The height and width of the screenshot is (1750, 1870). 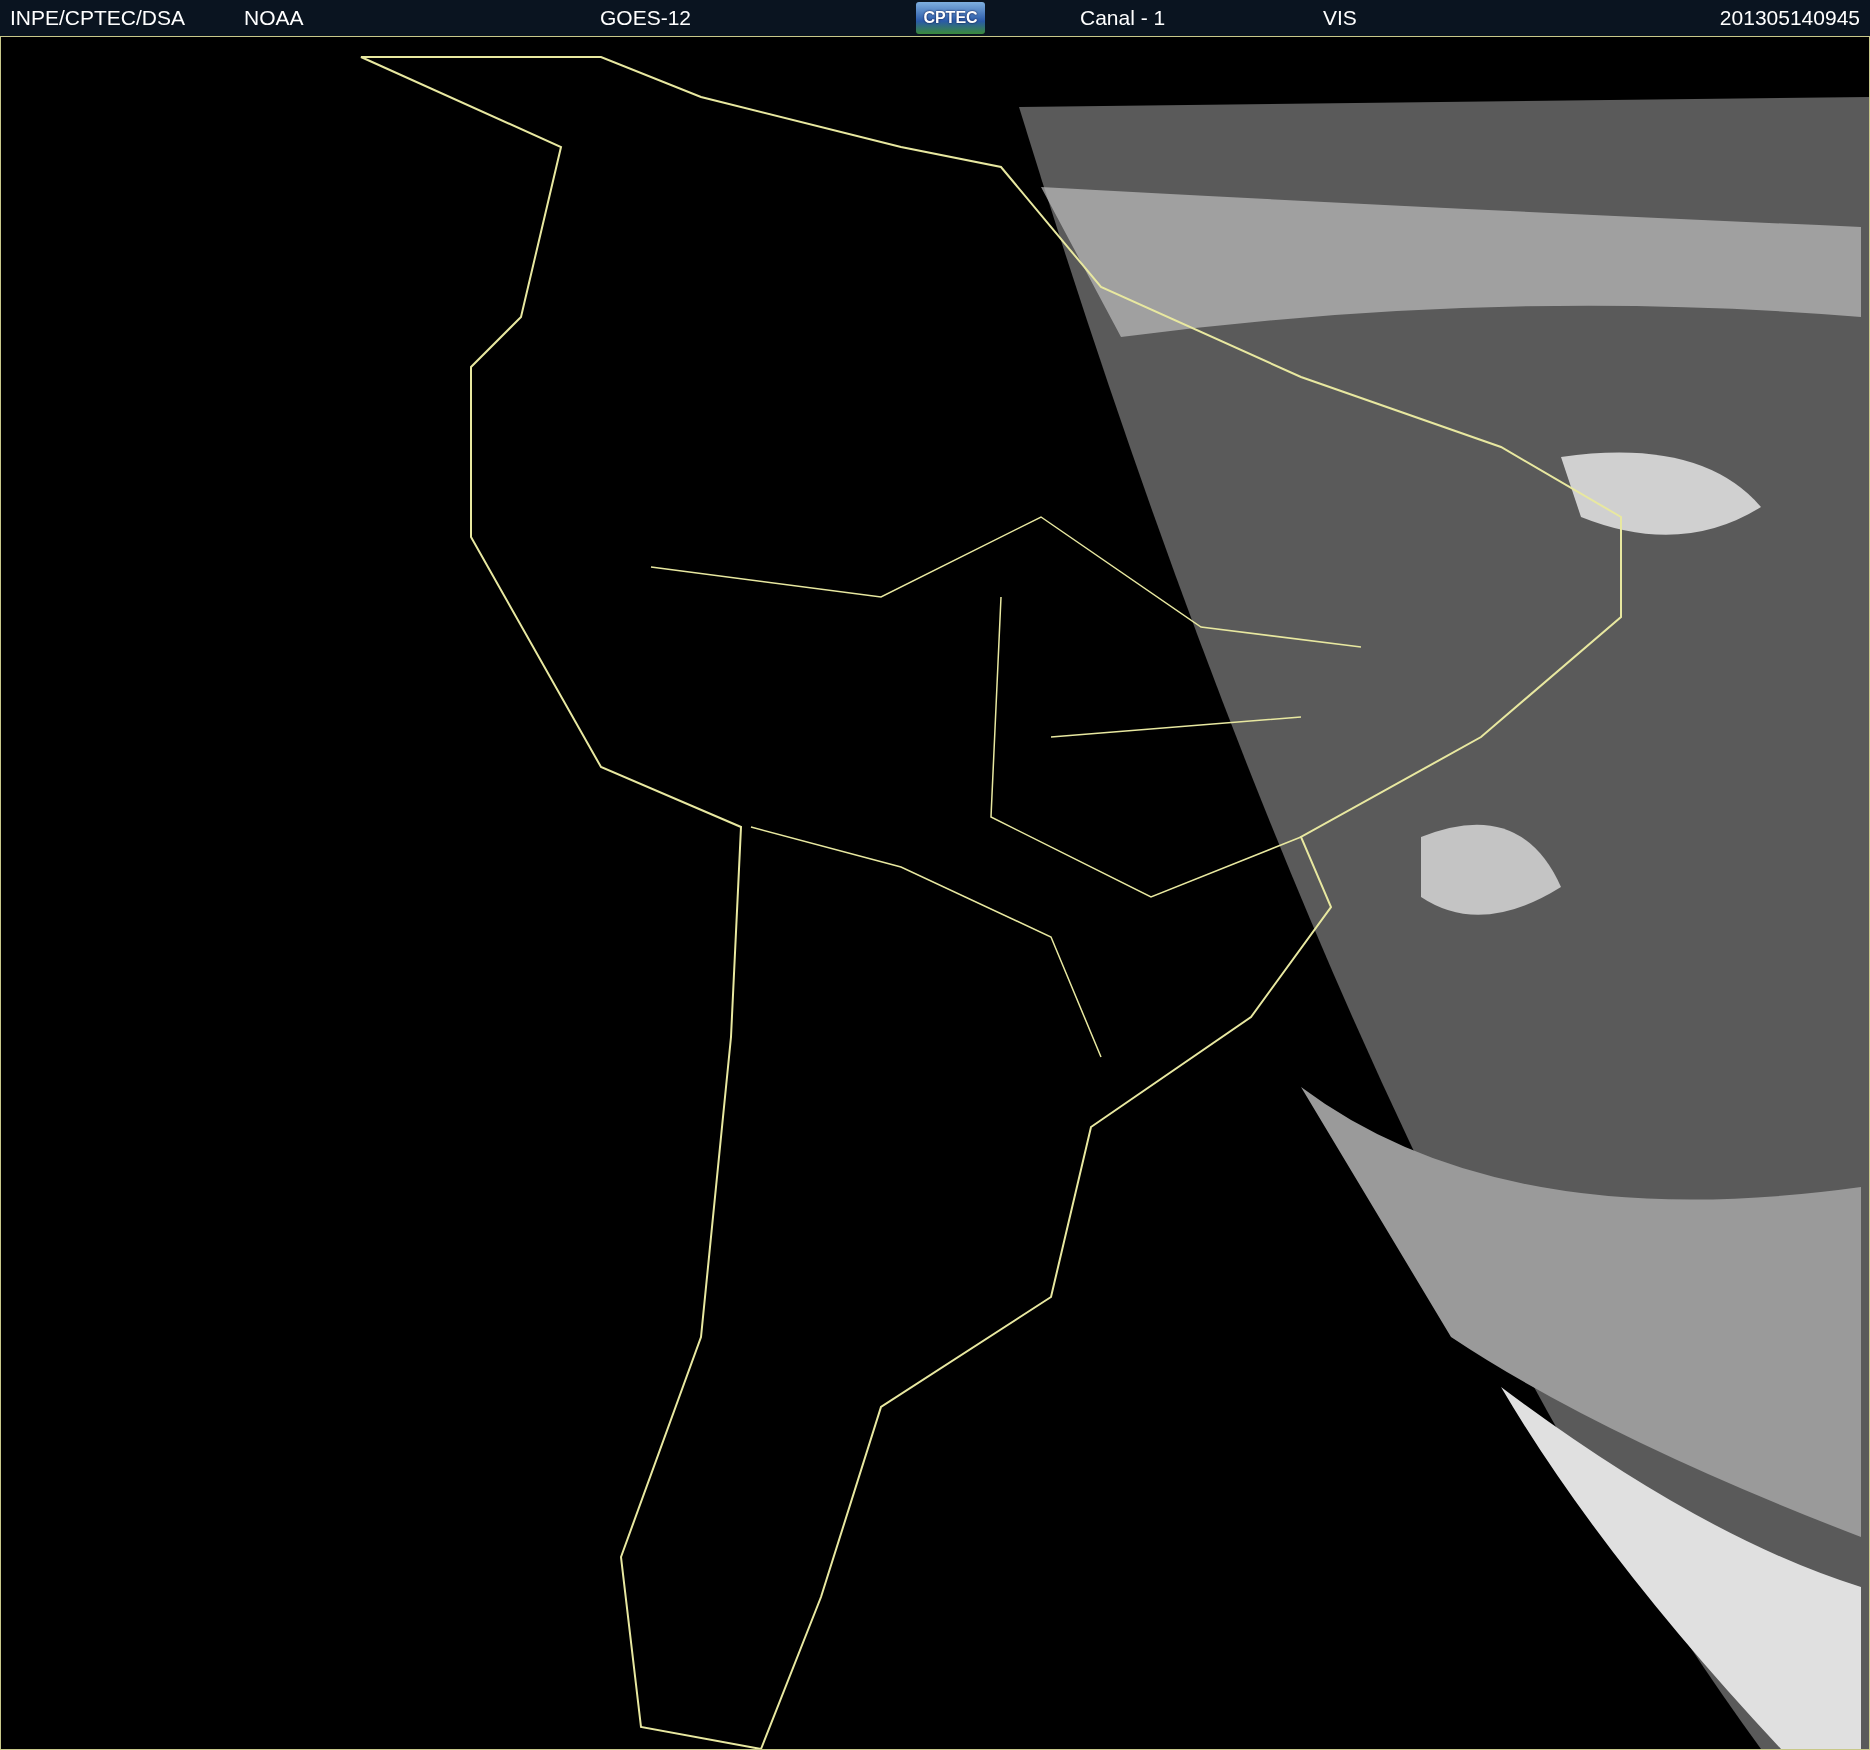 I want to click on header-label: 201305140945, so click(x=1789, y=18).